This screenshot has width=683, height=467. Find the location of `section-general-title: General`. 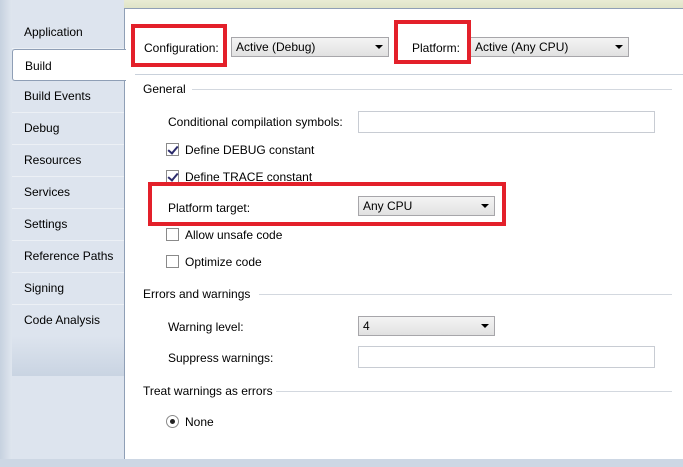

section-general-title: General is located at coordinates (164, 89).